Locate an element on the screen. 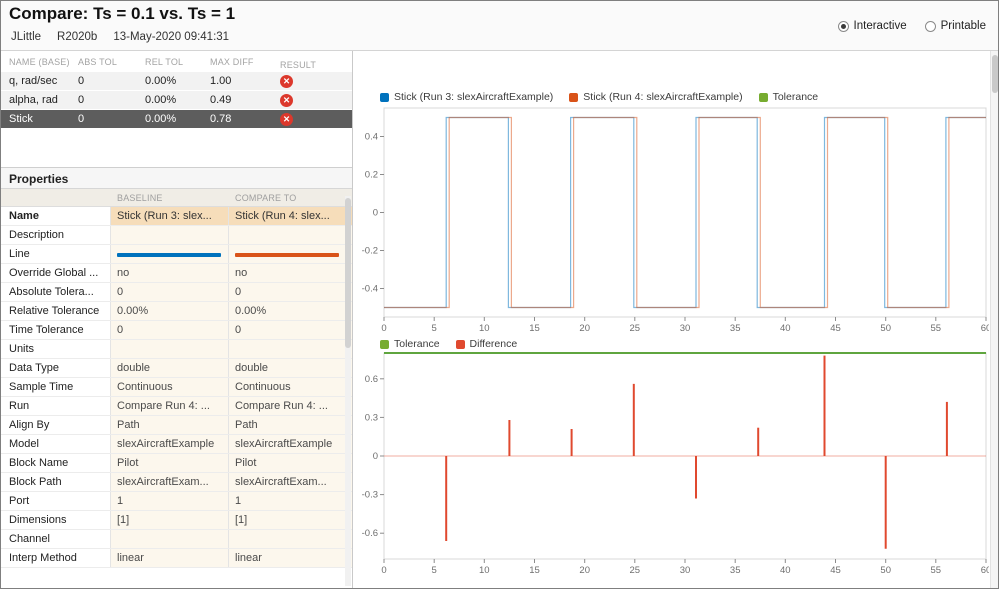 The width and height of the screenshot is (999, 589). property-row-block-name: Block Name Pilot Pilot is located at coordinates (176, 463).